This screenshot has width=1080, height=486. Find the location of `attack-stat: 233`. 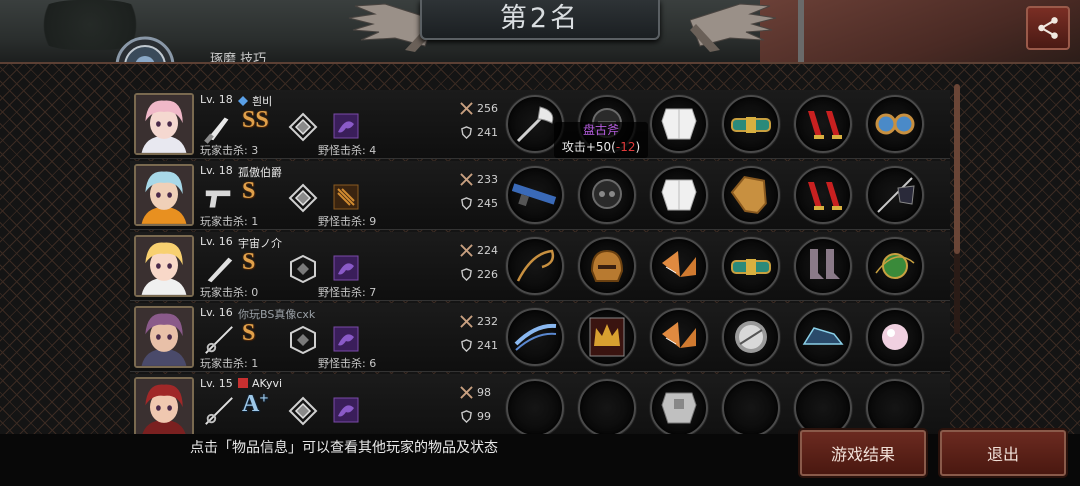

attack-stat: 233 is located at coordinates (479, 179).